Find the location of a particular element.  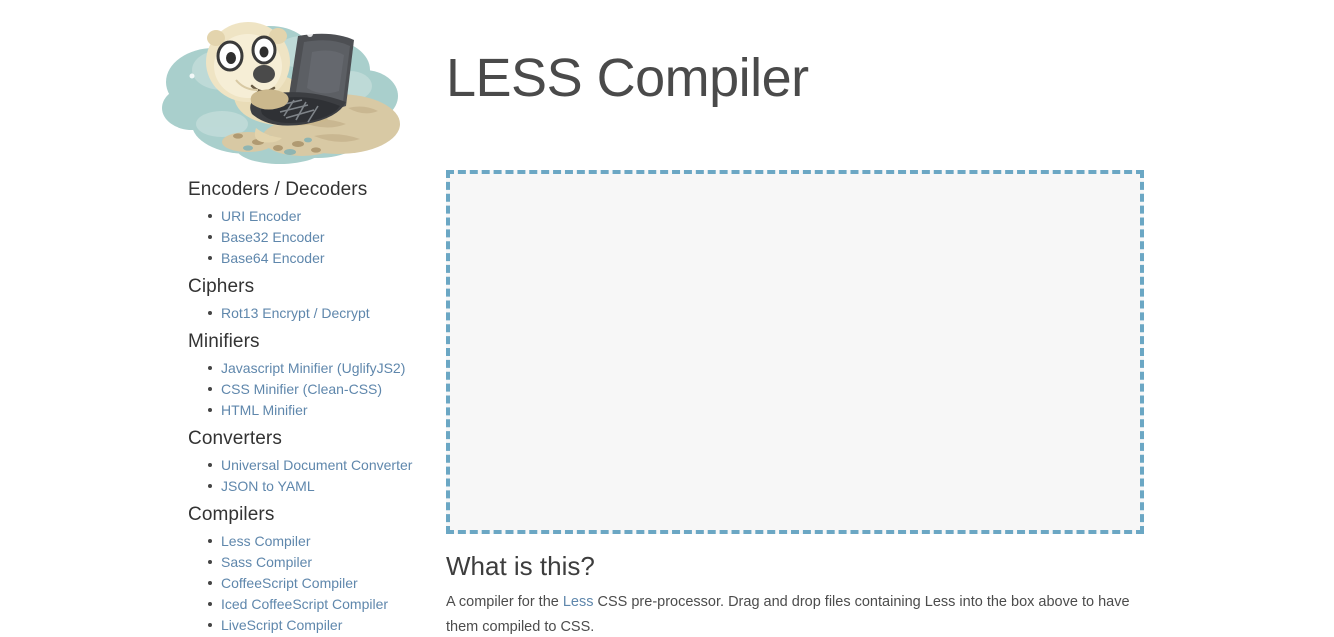

nav-list-ciphers: Rot13 Encrypt / Decrypt is located at coordinates (314, 313).